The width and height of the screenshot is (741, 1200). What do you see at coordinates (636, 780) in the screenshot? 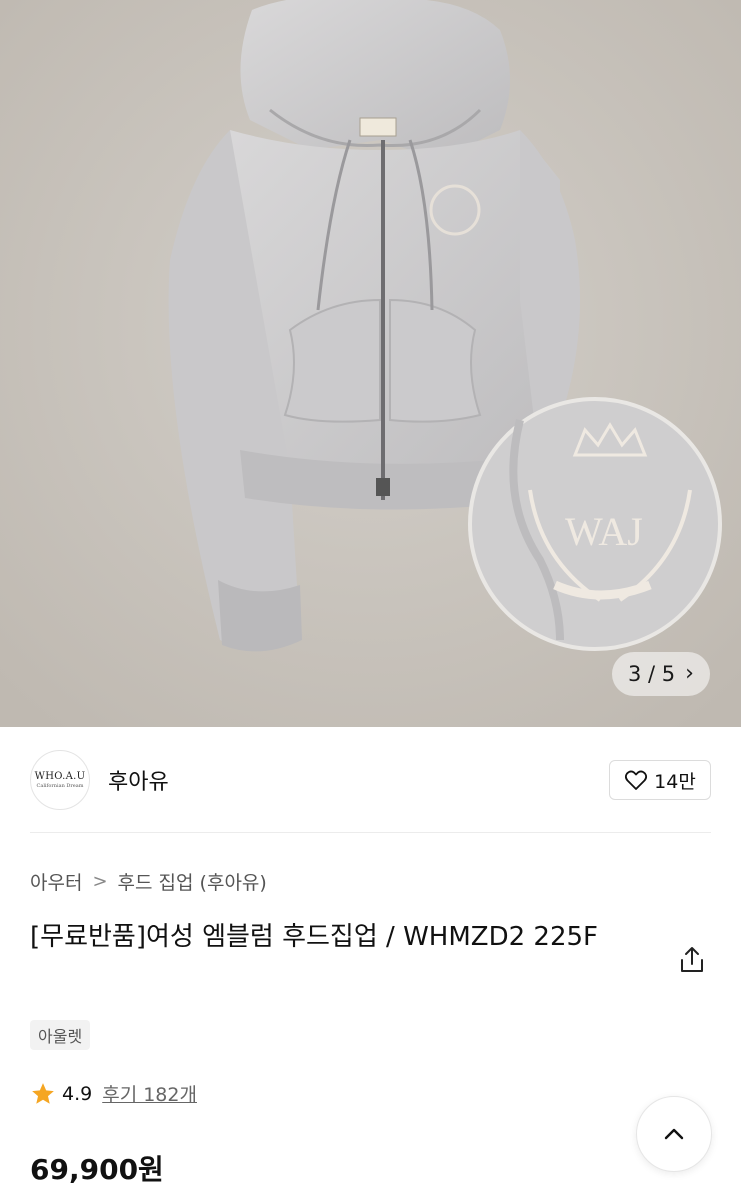
I see `heart-icon` at bounding box center [636, 780].